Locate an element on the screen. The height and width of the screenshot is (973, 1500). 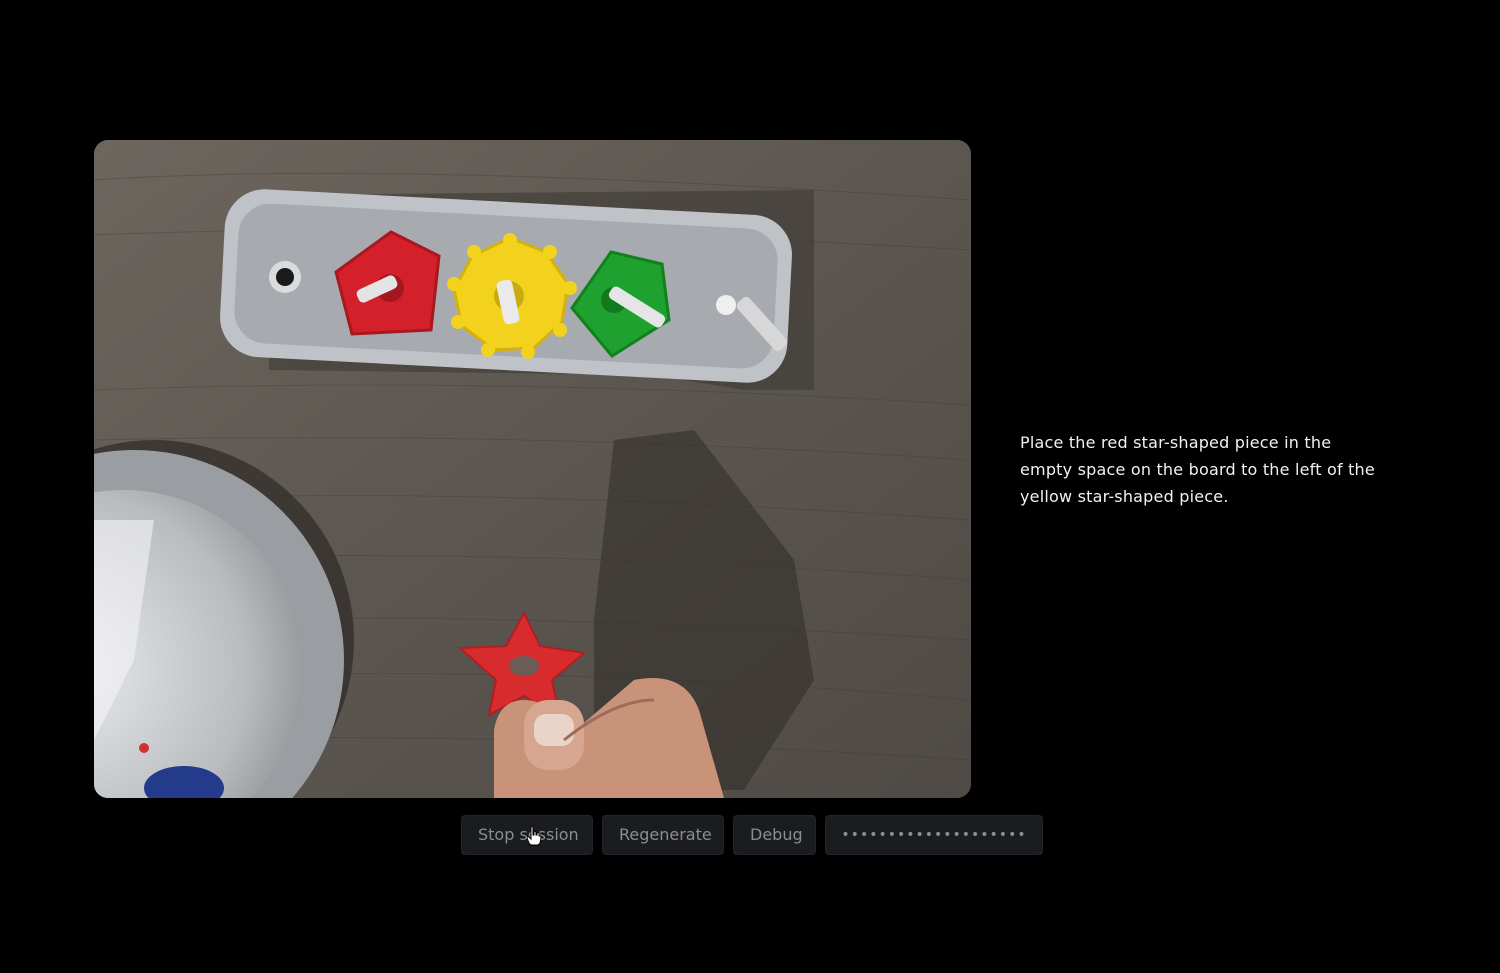
regenerate-button: Regenerate is located at coordinates (663, 835).